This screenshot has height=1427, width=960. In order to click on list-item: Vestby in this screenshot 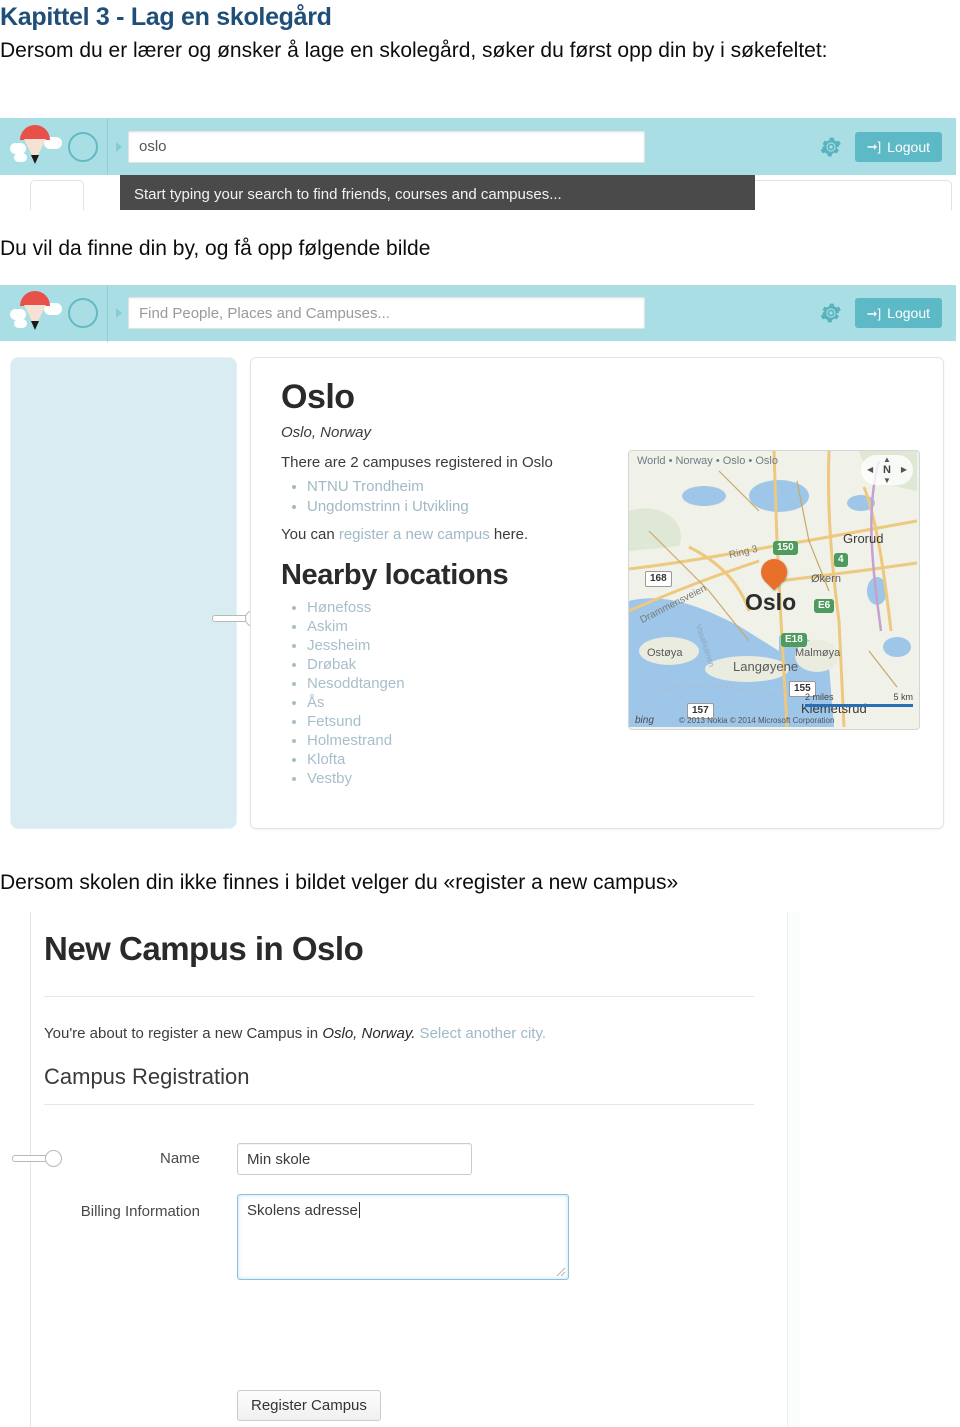, I will do `click(459, 778)`.